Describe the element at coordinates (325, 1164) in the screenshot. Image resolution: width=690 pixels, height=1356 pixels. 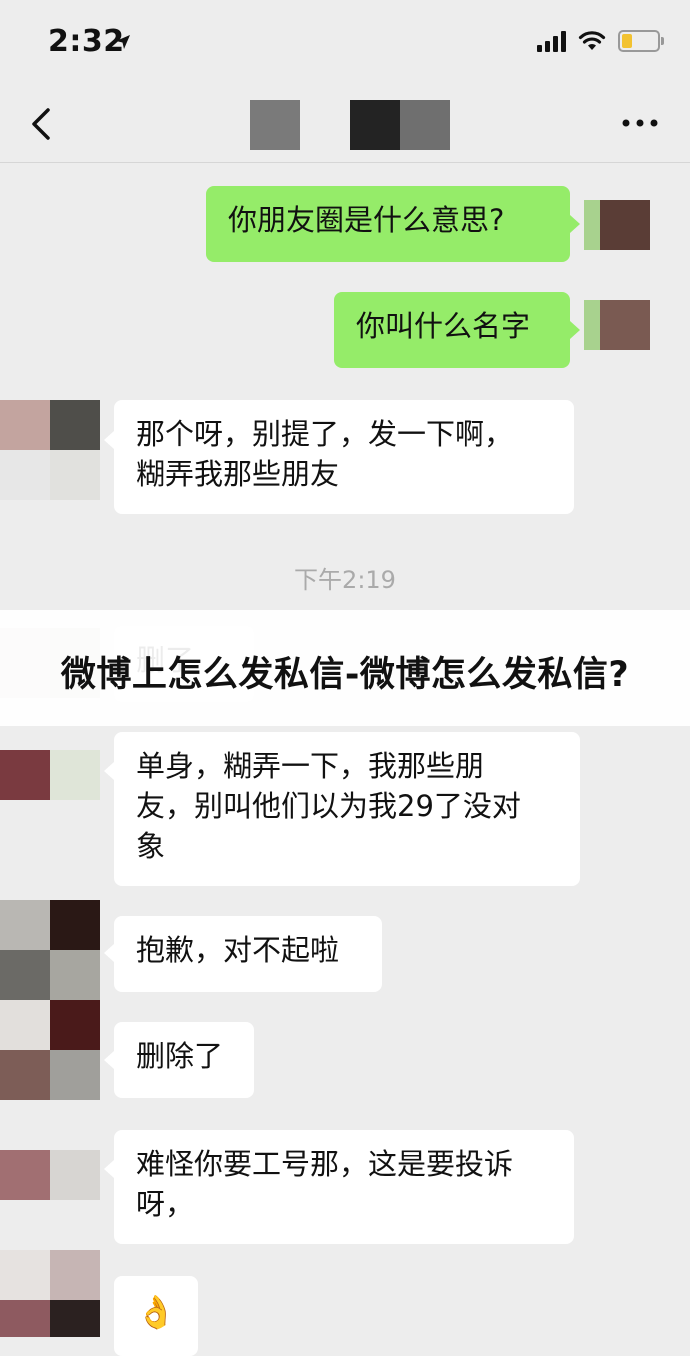
I see `message-text-line: 难怪你要工号那，这是要投诉` at that location.